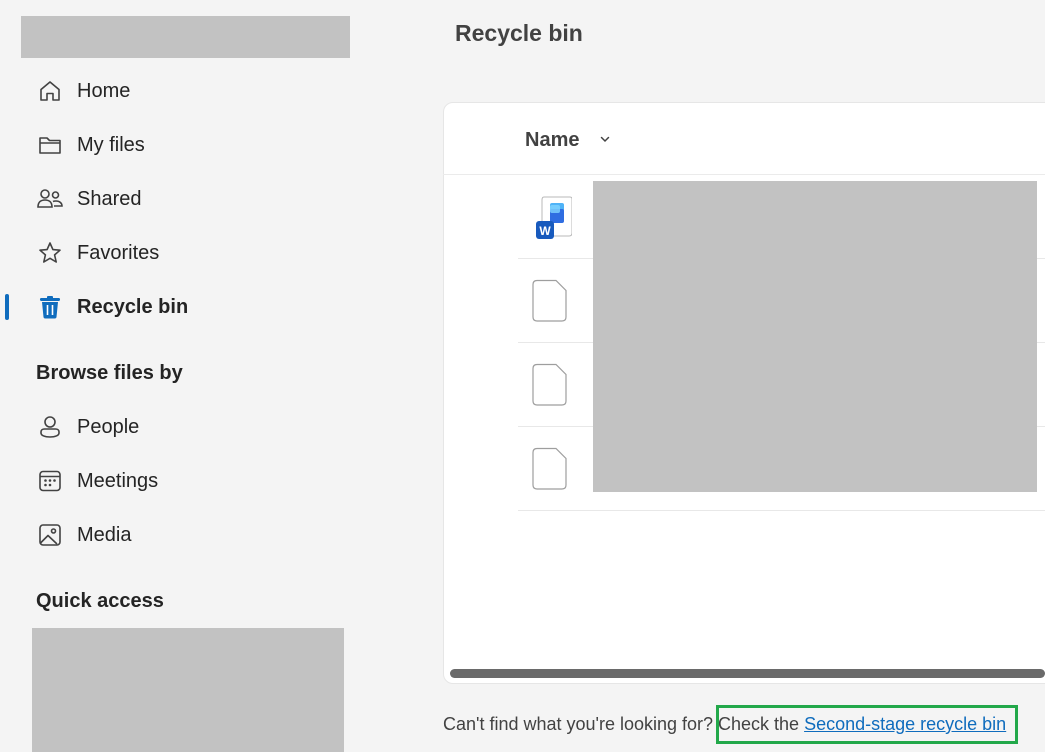  What do you see at coordinates (551, 217) in the screenshot?
I see `word-document-icon: W` at bounding box center [551, 217].